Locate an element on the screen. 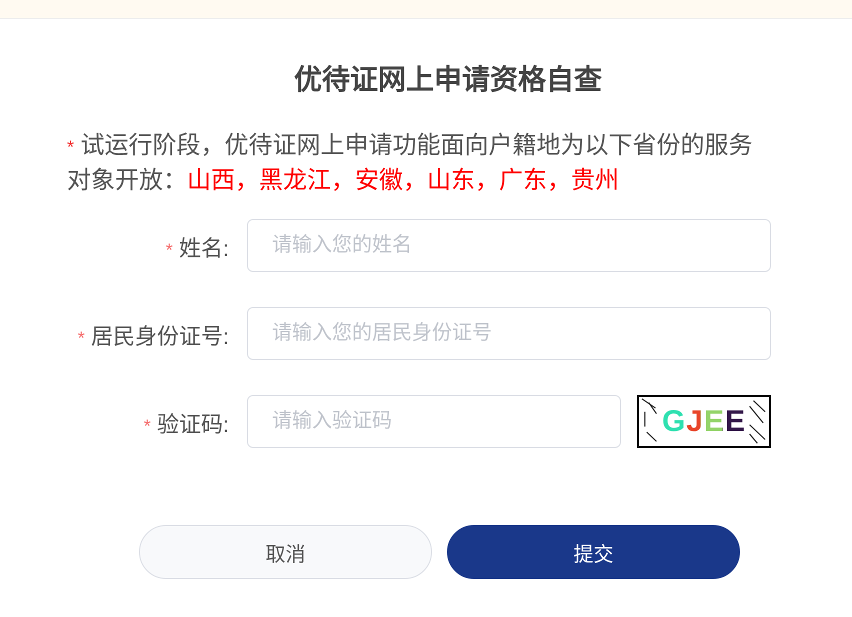  page-title: 优待证网上申请资格自查 is located at coordinates (448, 80).